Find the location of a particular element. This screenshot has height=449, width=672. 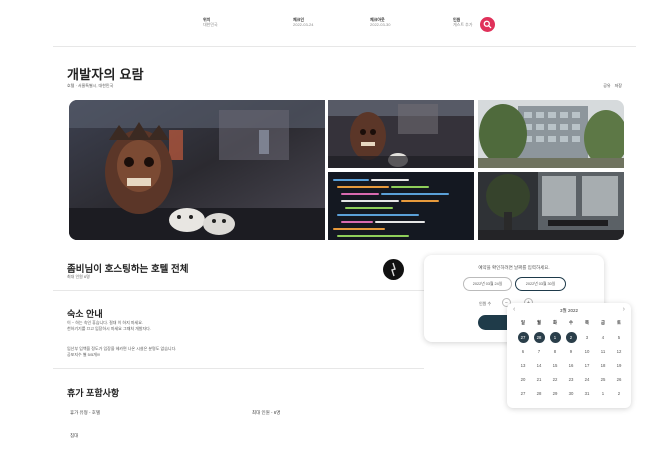

calendar-day: 31 is located at coordinates (587, 393).